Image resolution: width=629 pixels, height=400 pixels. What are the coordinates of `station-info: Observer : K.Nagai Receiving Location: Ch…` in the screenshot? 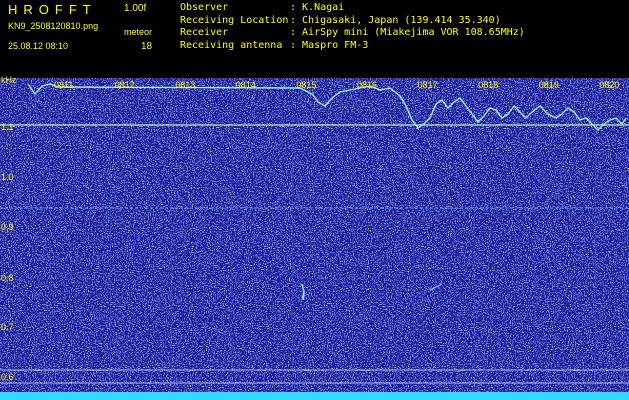 It's located at (352, 27).